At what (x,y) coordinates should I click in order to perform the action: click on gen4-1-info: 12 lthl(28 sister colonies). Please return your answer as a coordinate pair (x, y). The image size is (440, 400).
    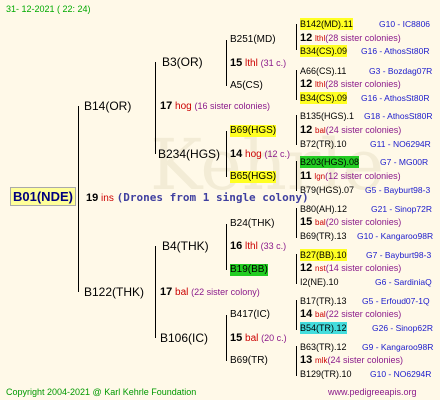
    Looking at the image, I should click on (350, 38).